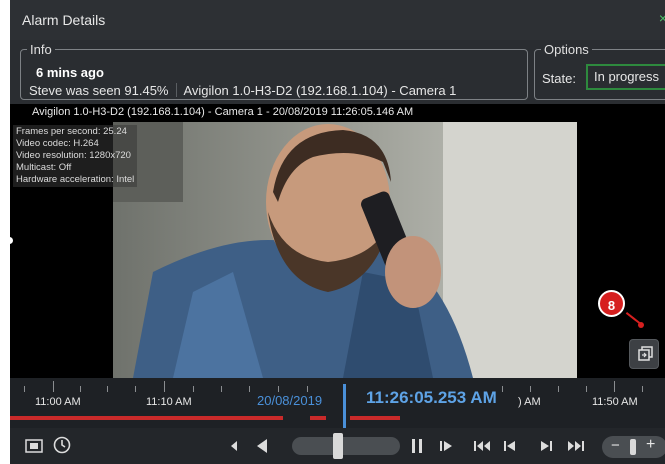 The width and height of the screenshot is (665, 464). I want to click on next-icon, so click(546, 446).